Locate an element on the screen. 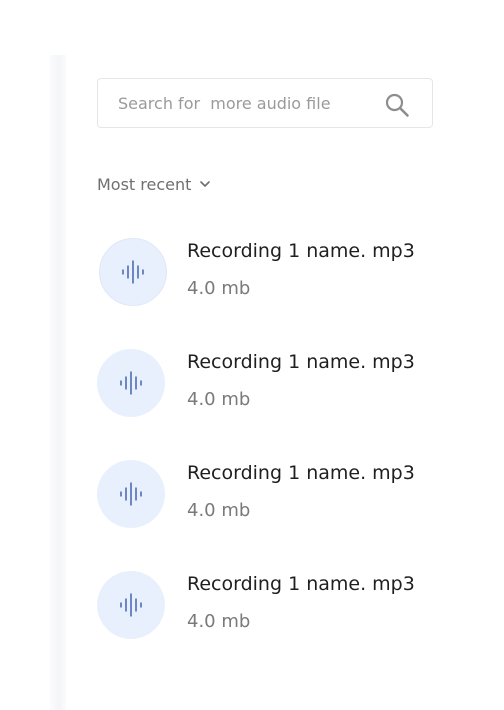  sort-dropdown: Most recent is located at coordinates (154, 184).